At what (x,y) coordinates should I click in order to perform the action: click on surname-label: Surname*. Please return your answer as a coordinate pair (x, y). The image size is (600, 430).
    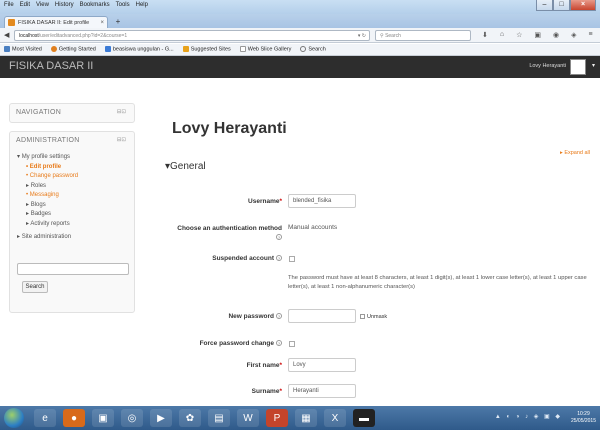
    Looking at the image, I should click on (266, 391).